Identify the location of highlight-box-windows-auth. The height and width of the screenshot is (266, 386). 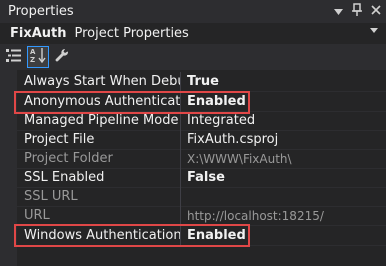
(132, 235).